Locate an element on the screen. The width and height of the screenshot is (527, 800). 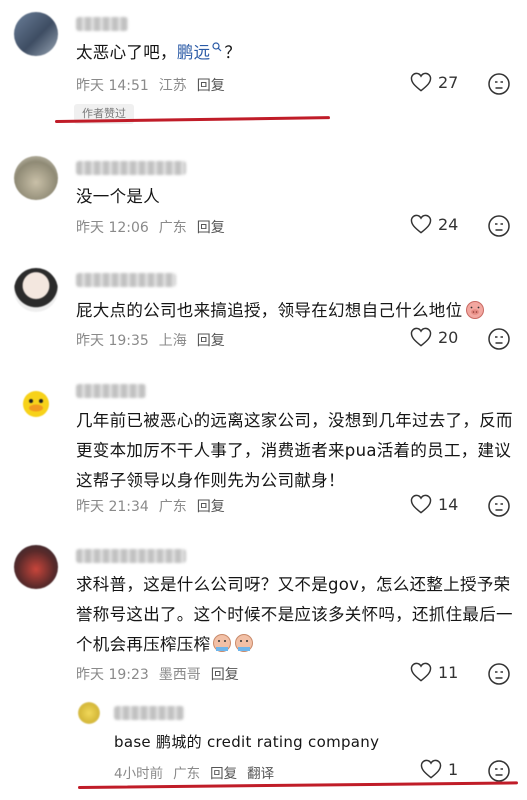
like-count: 27 is located at coordinates (448, 82).